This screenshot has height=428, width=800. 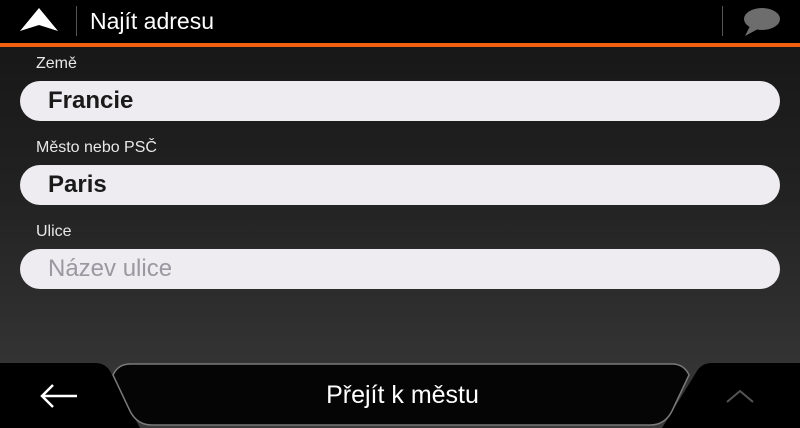 I want to click on country-field: Francie, so click(x=400, y=101).